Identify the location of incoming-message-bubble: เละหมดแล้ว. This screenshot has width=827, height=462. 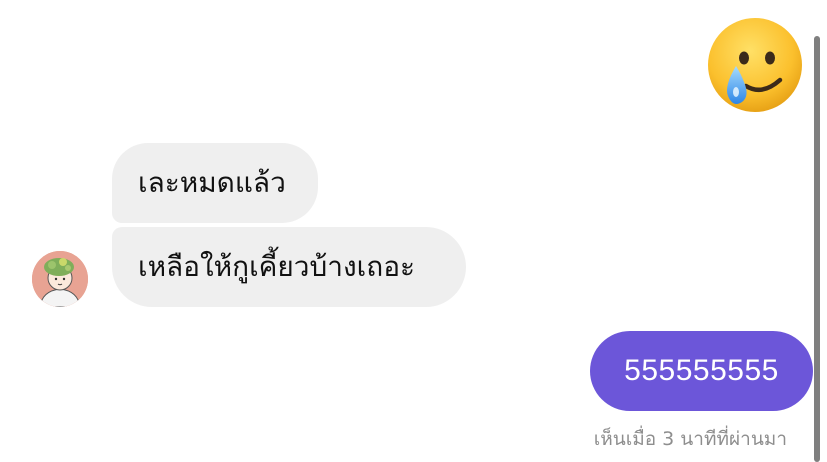
(215, 183).